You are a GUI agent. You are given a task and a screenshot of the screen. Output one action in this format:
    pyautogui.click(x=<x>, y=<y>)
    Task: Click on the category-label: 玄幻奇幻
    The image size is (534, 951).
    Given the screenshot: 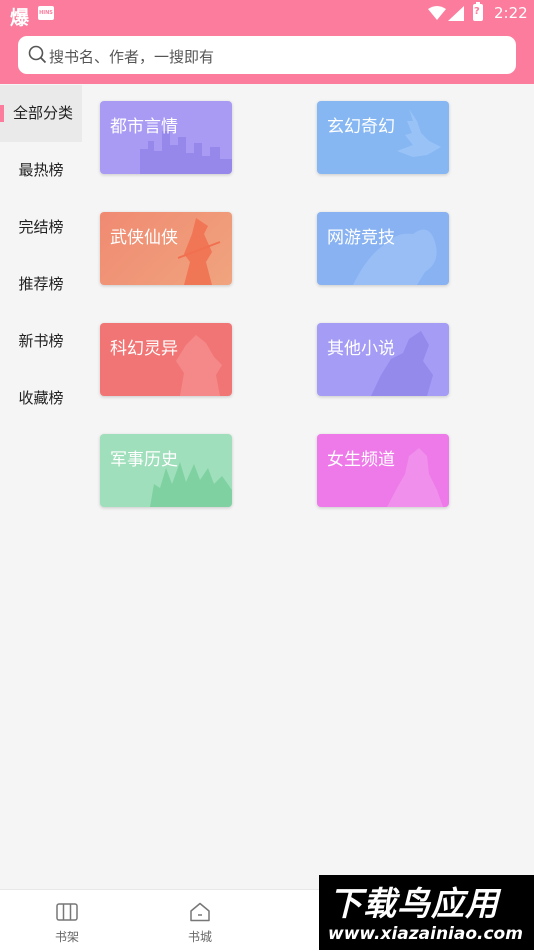 What is the action you would take?
    pyautogui.click(x=361, y=127)
    